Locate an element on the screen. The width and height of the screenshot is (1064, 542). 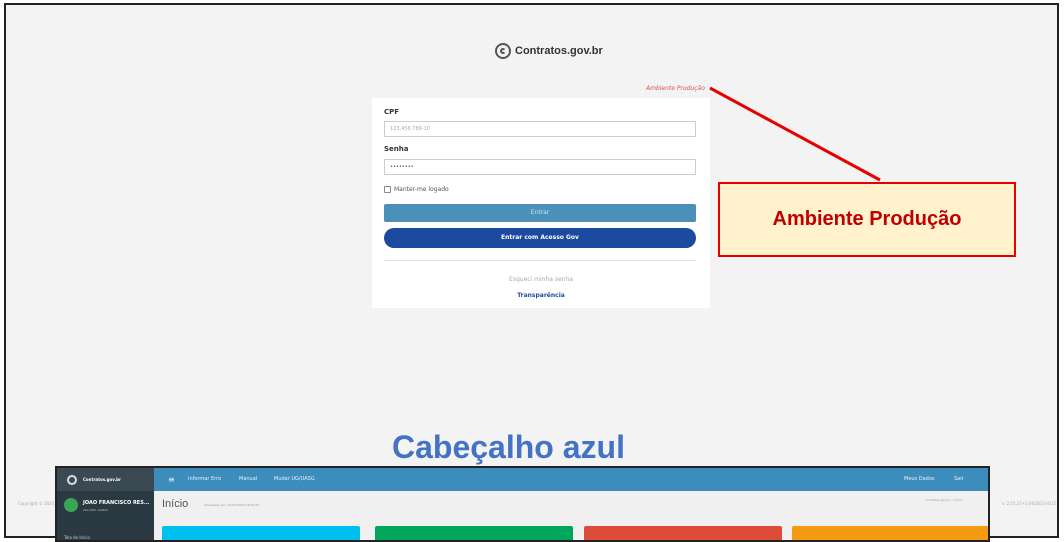
environment-callout-text: Ambiente Produção is located at coordinates (867, 219).